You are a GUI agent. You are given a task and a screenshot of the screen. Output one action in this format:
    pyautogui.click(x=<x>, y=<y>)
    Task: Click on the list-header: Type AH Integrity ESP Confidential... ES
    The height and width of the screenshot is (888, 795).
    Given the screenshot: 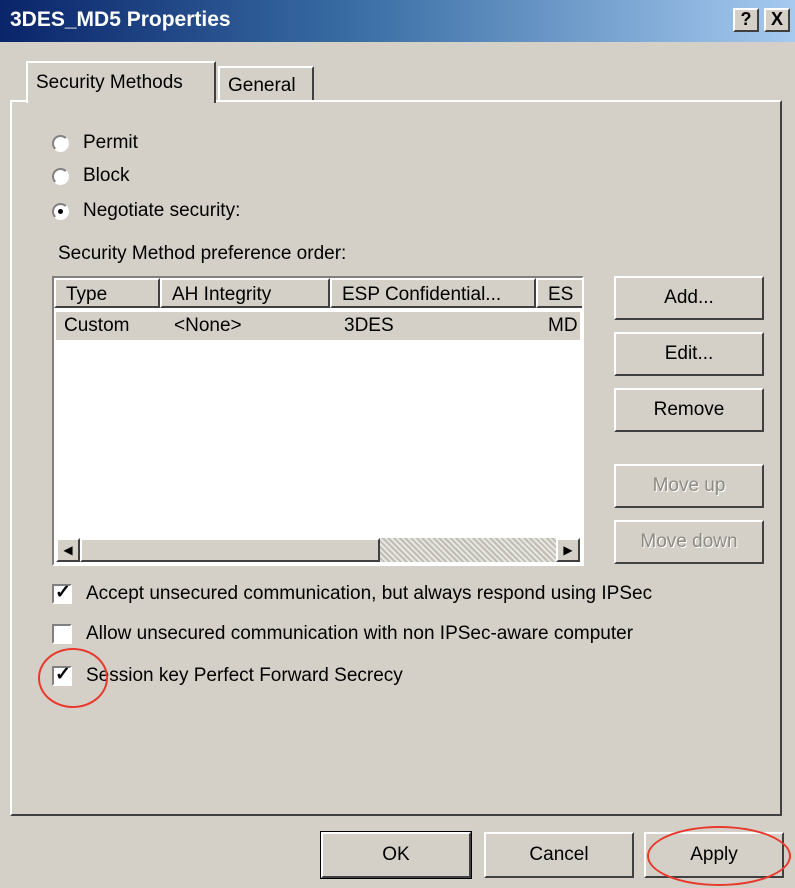 What is the action you would take?
    pyautogui.click(x=318, y=293)
    